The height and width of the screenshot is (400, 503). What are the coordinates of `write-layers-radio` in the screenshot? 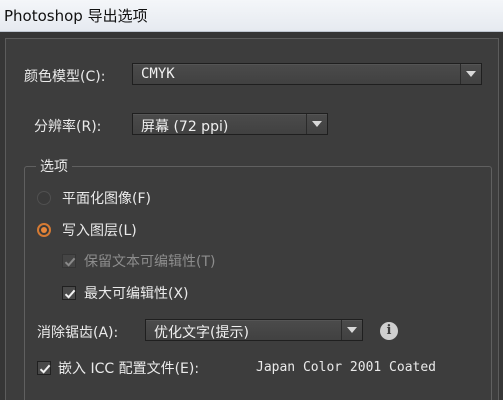 It's located at (44, 230).